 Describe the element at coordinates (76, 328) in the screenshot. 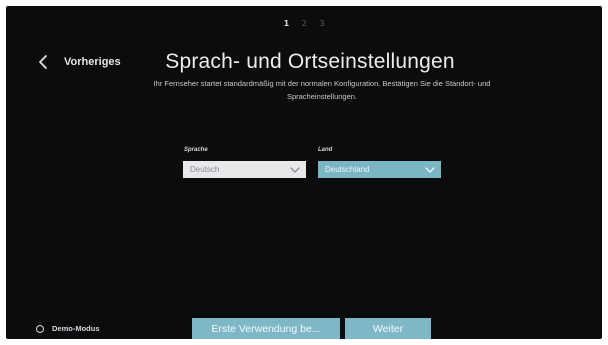

I see `demo-mode-label: Demo-Modus` at that location.